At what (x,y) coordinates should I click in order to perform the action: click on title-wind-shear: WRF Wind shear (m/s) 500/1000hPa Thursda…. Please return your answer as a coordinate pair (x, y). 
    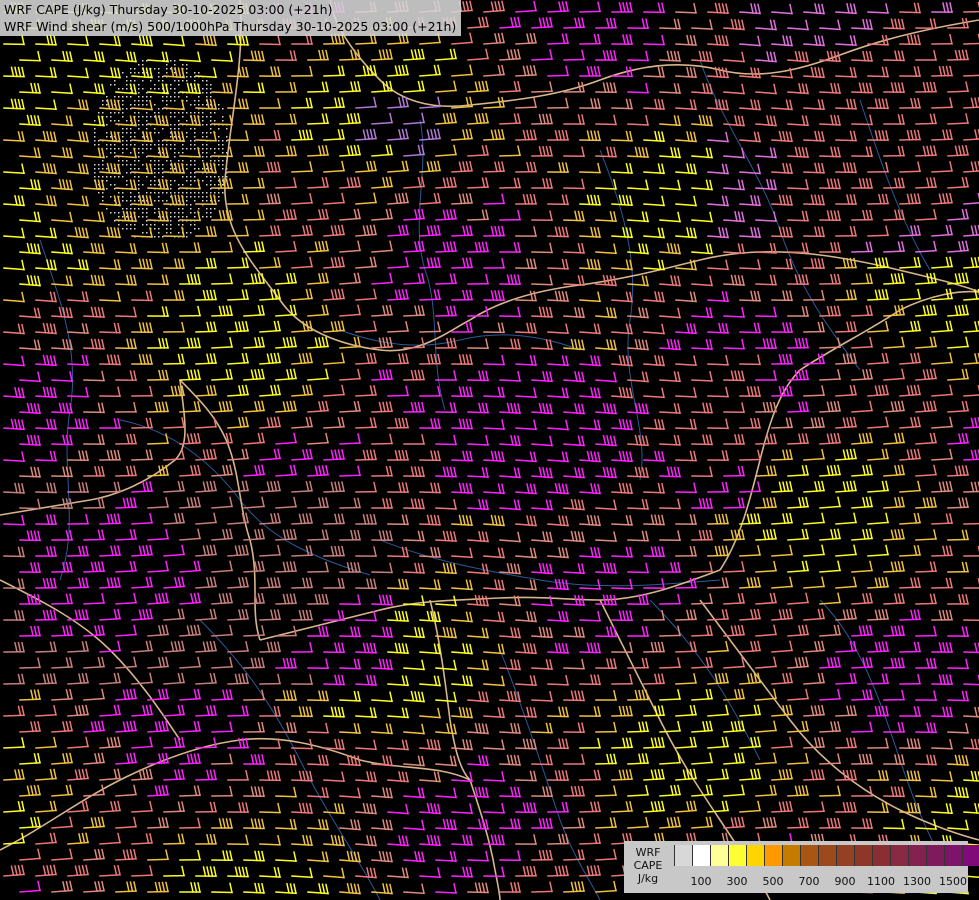
    Looking at the image, I should click on (230, 26).